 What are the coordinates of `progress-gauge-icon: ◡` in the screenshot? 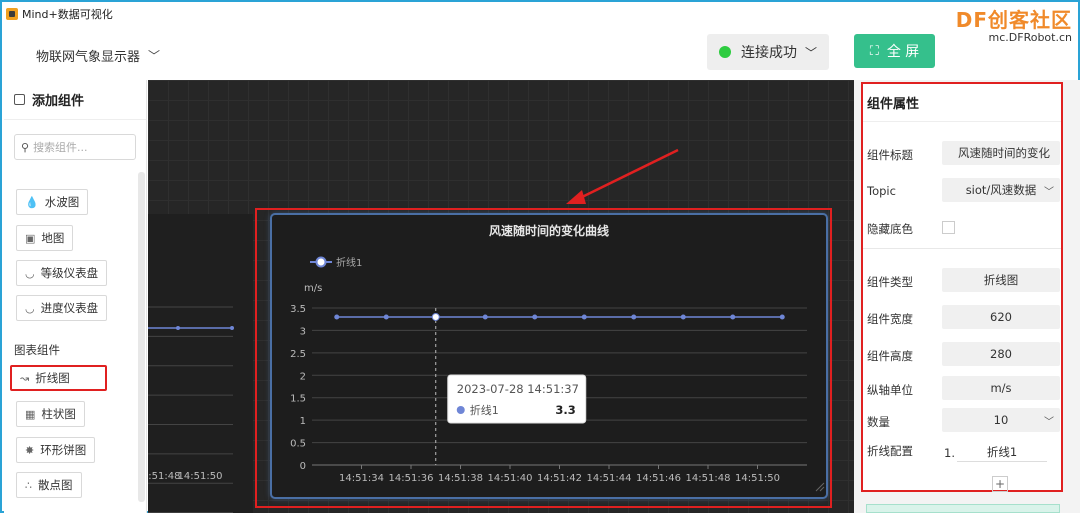 It's located at (30, 308).